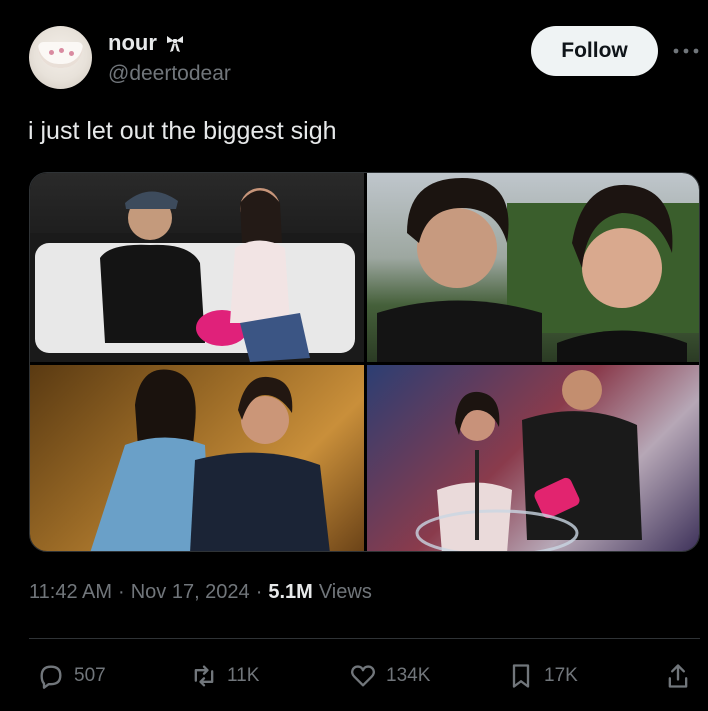 Image resolution: width=708 pixels, height=711 pixels. I want to click on like-count: 134K, so click(408, 675).